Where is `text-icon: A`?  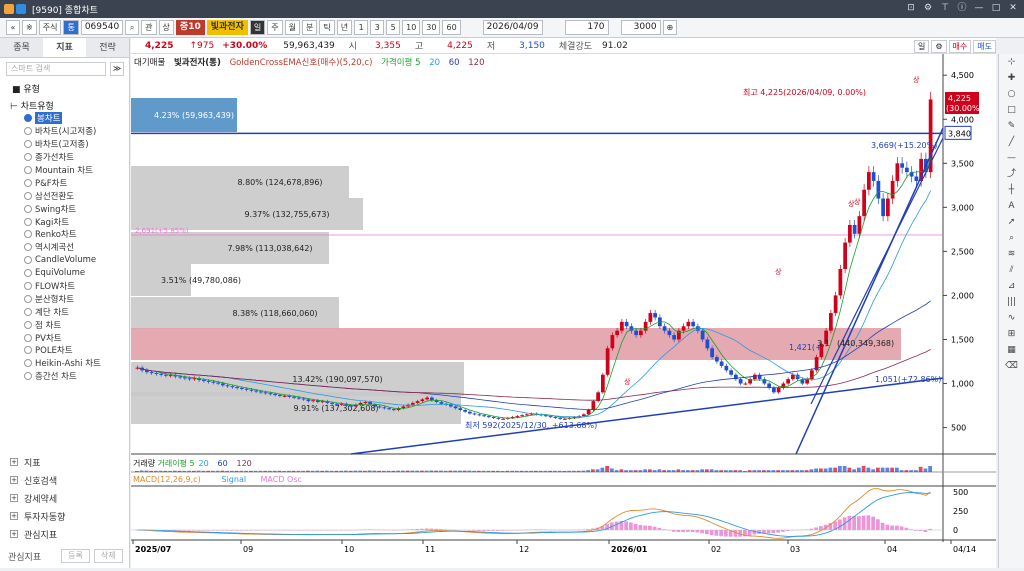 text-icon: A is located at coordinates (1012, 206).